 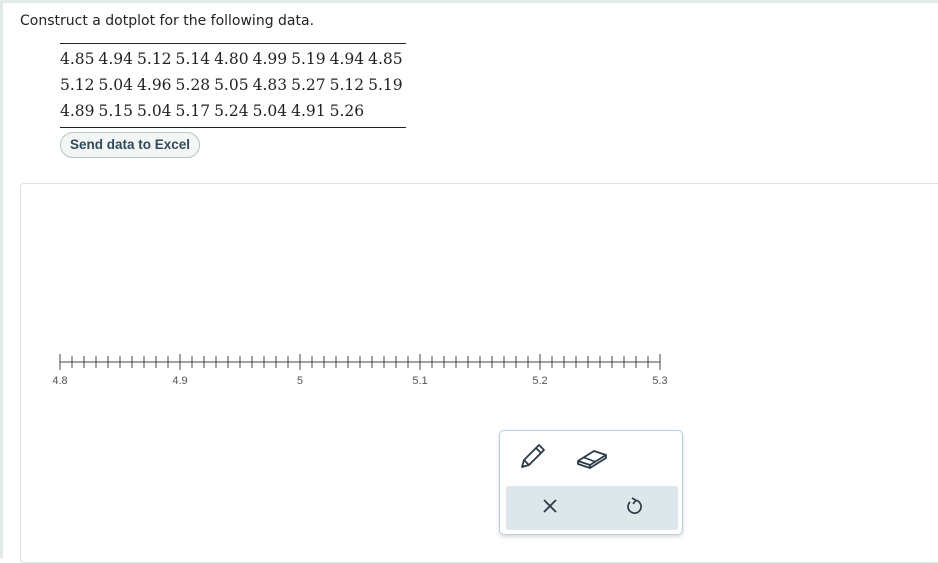 I want to click on pencil-tool-button, so click(x=532, y=457).